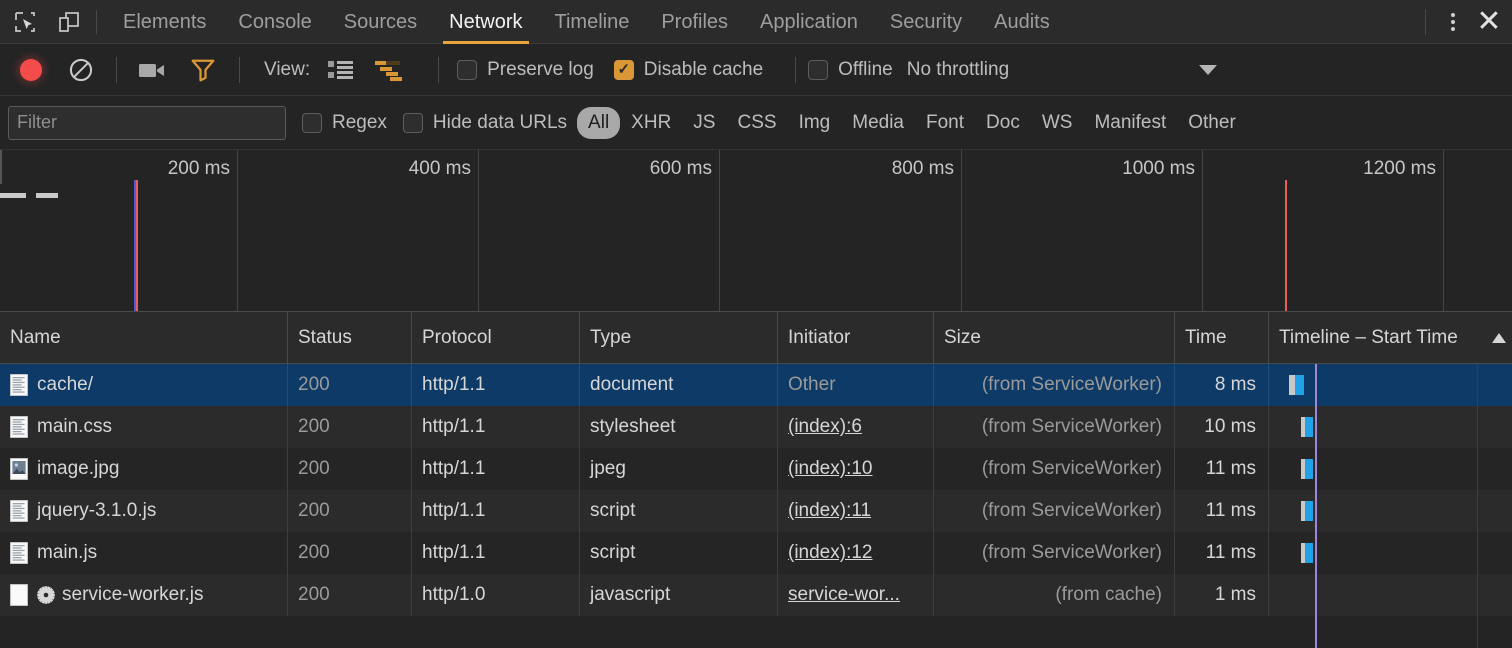 This screenshot has height=648, width=1512. What do you see at coordinates (144, 427) in the screenshot?
I see `cell-name: main.css` at bounding box center [144, 427].